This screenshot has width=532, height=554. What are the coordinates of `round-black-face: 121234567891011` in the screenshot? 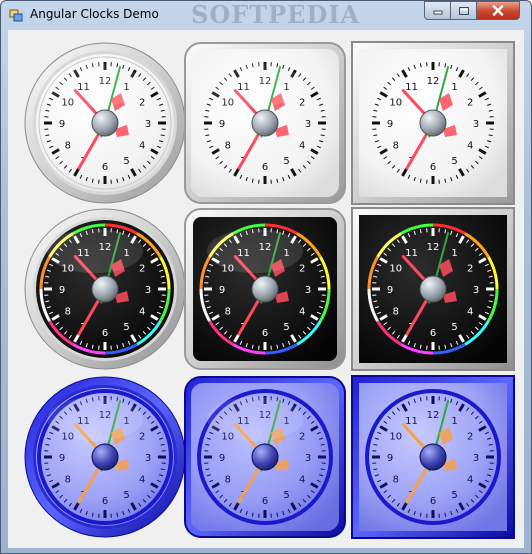 It's located at (105, 289).